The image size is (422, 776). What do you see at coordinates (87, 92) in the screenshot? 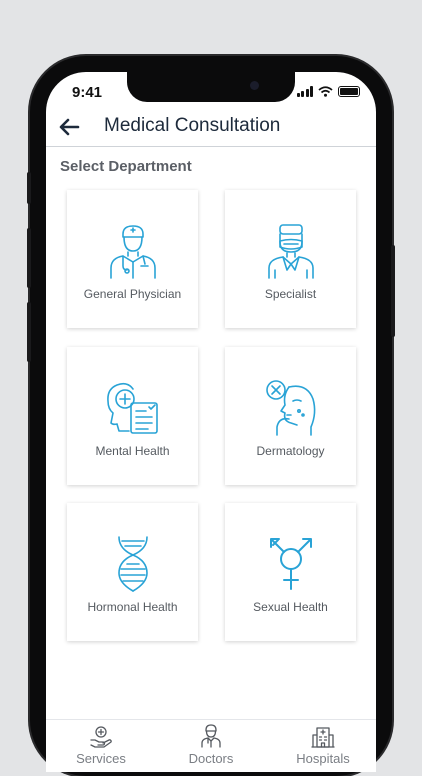
I see `status-time: 9:41` at bounding box center [87, 92].